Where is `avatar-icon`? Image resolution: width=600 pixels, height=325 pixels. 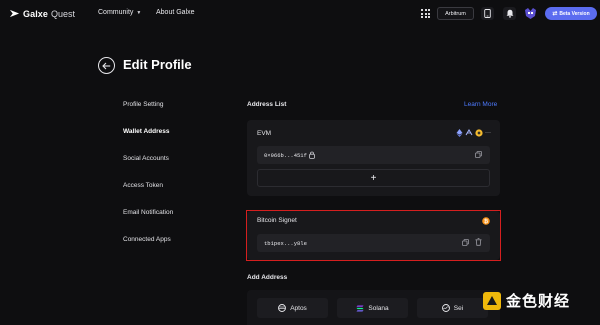
avatar-icon is located at coordinates (530, 13).